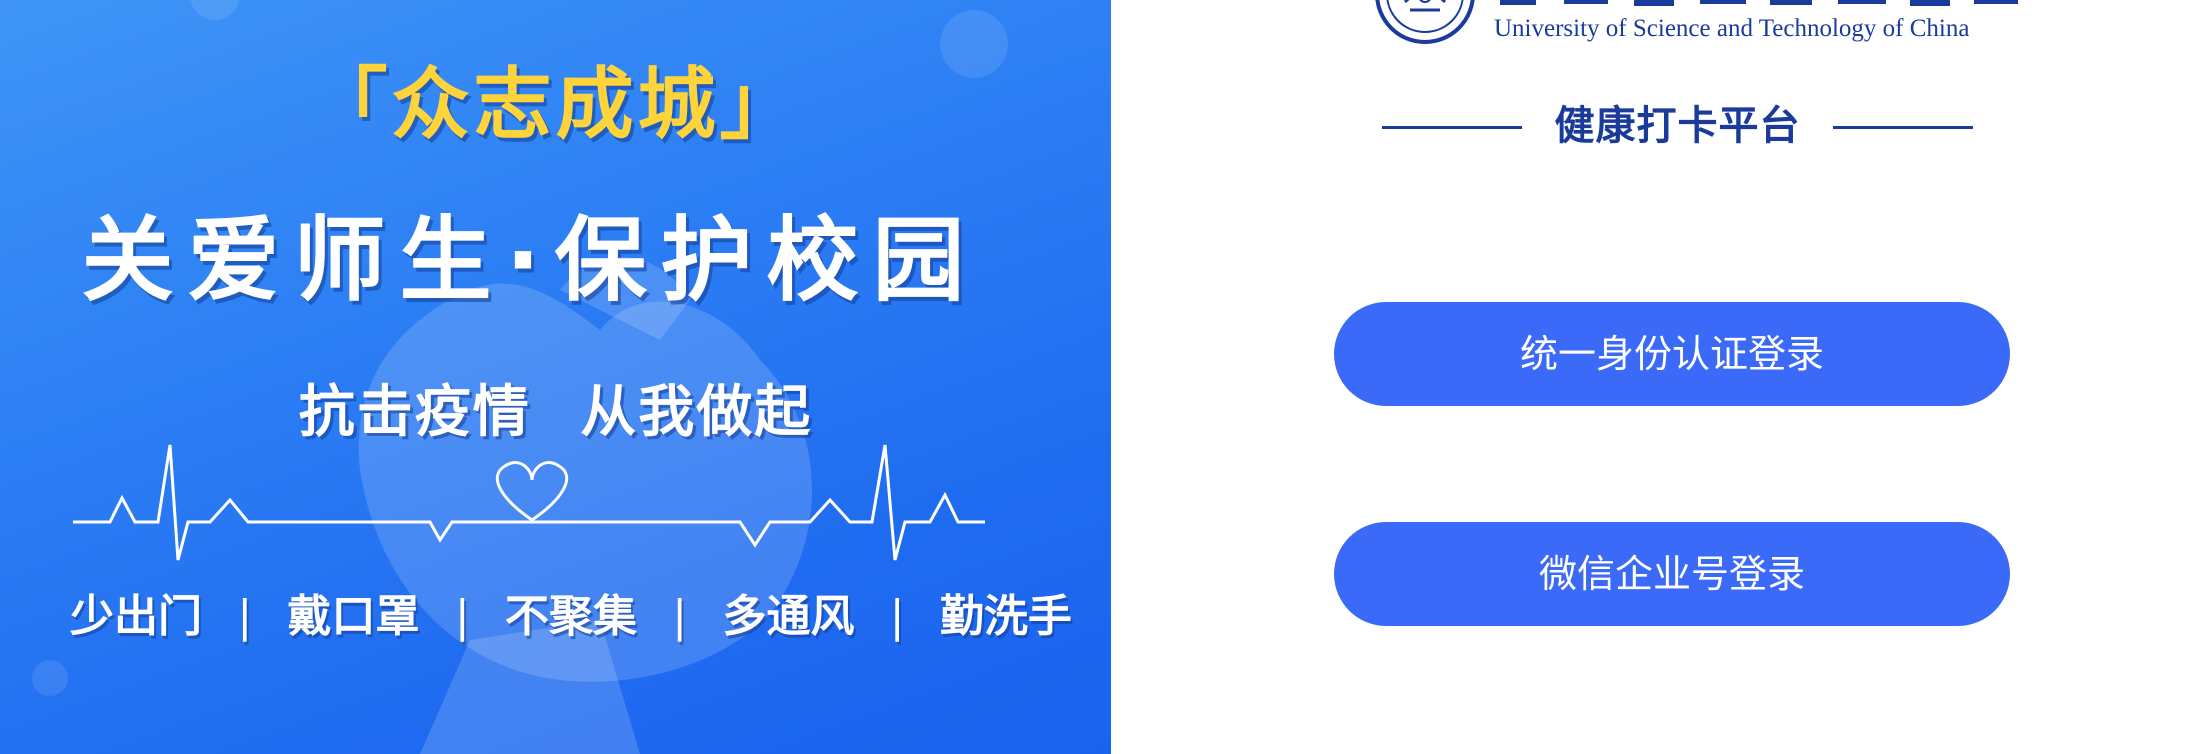  Describe the element at coordinates (1452, 127) in the screenshot. I see `title-divider-left` at that location.